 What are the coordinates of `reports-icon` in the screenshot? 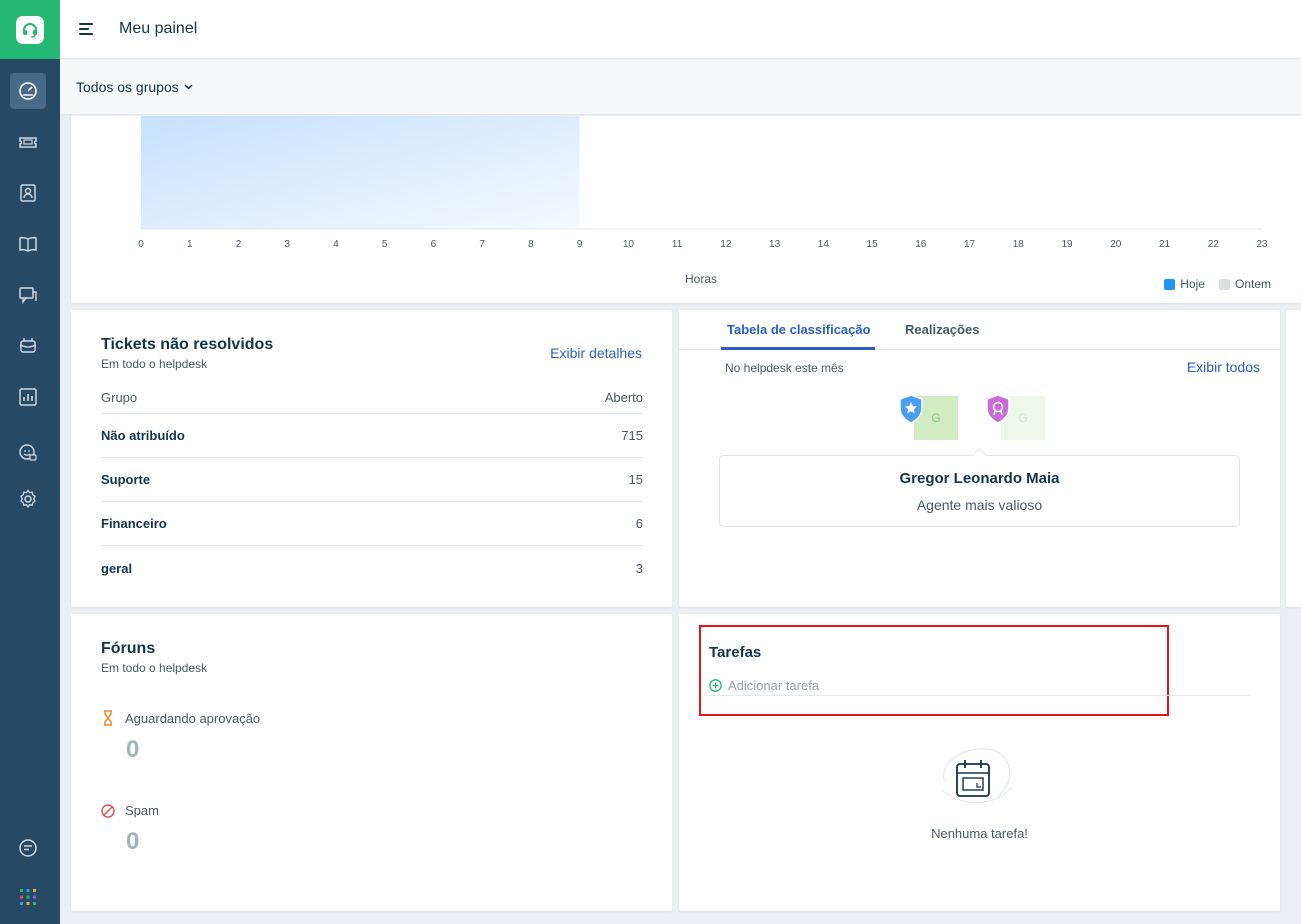 It's located at (28, 397).